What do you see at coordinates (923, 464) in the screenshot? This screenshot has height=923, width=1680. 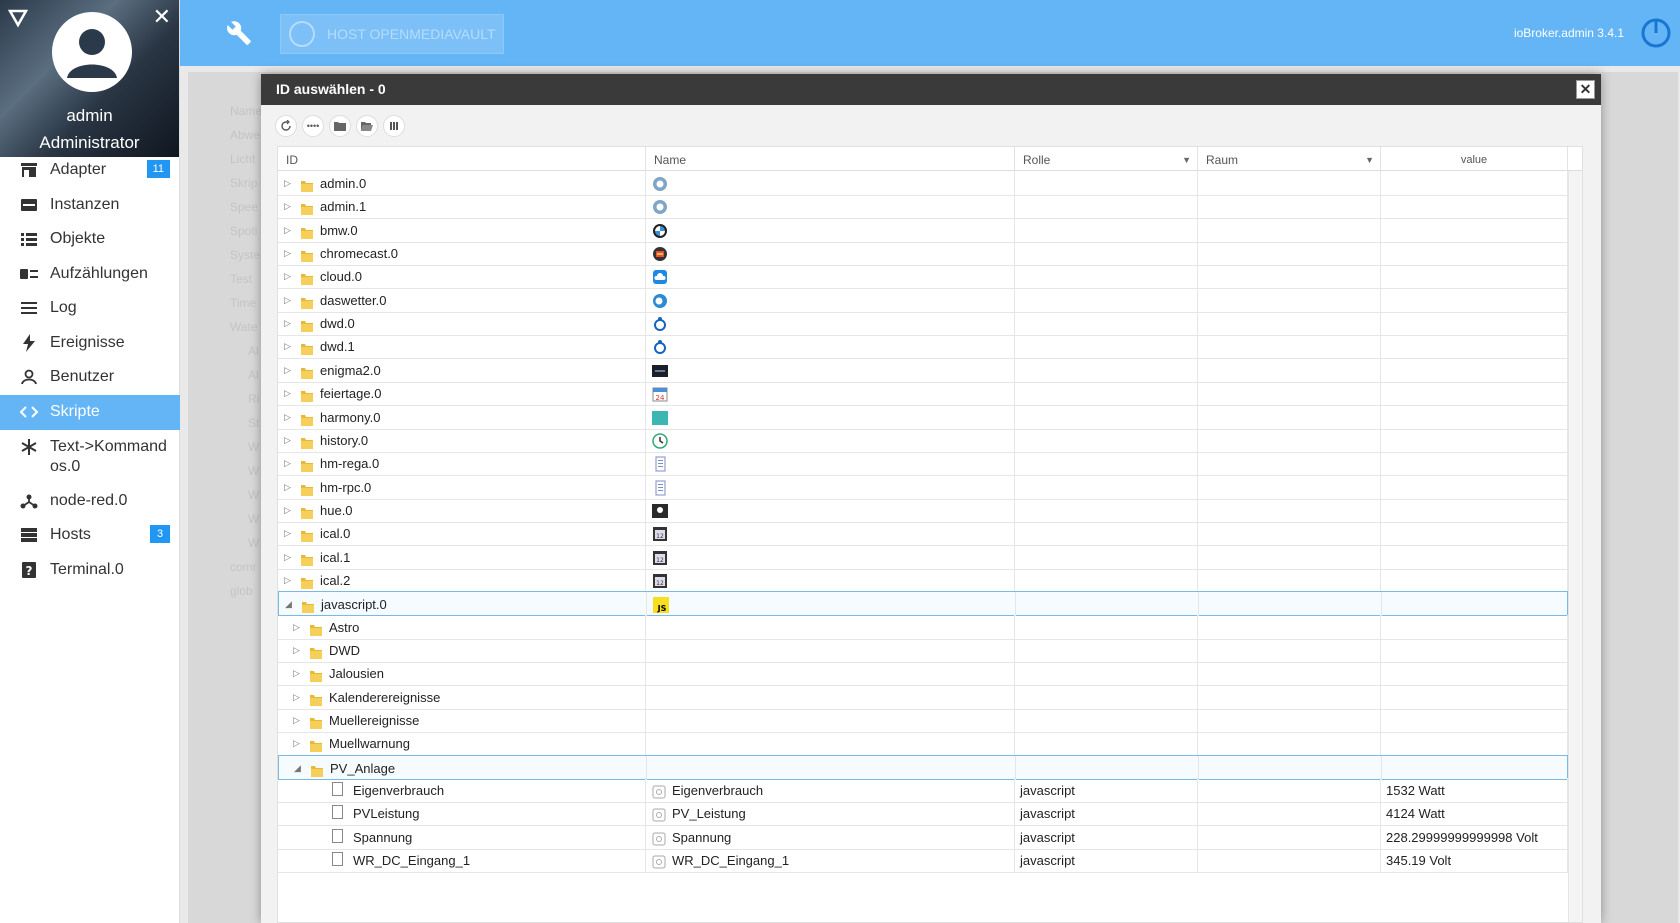 I see `tree-row: ▷ hm-rega.0` at bounding box center [923, 464].